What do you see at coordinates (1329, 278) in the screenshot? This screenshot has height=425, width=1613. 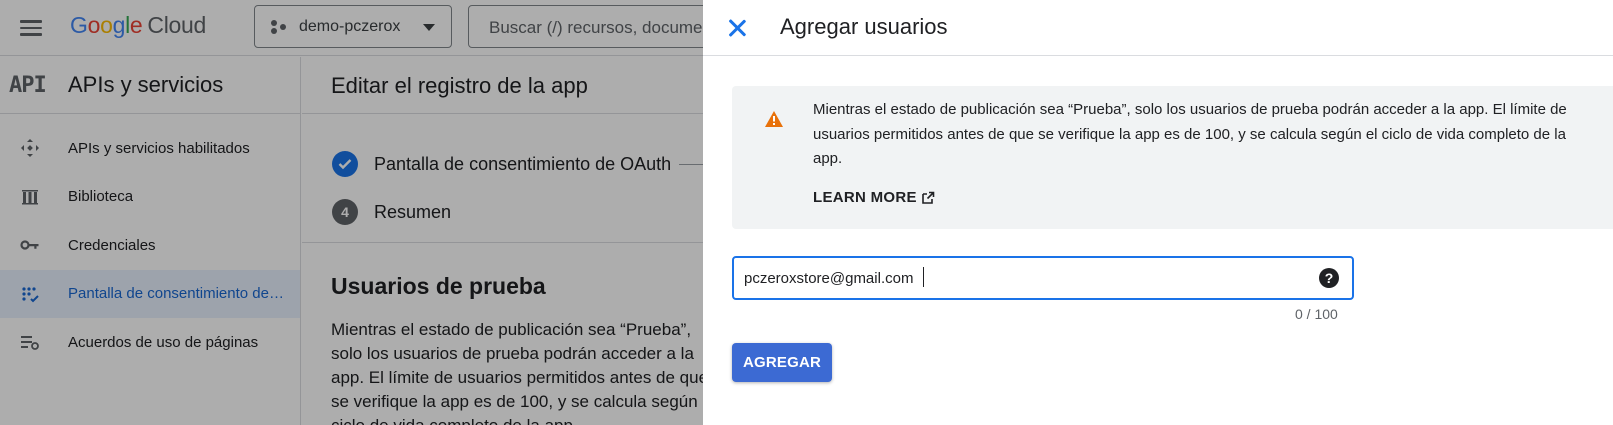 I see `help-icon: ?` at bounding box center [1329, 278].